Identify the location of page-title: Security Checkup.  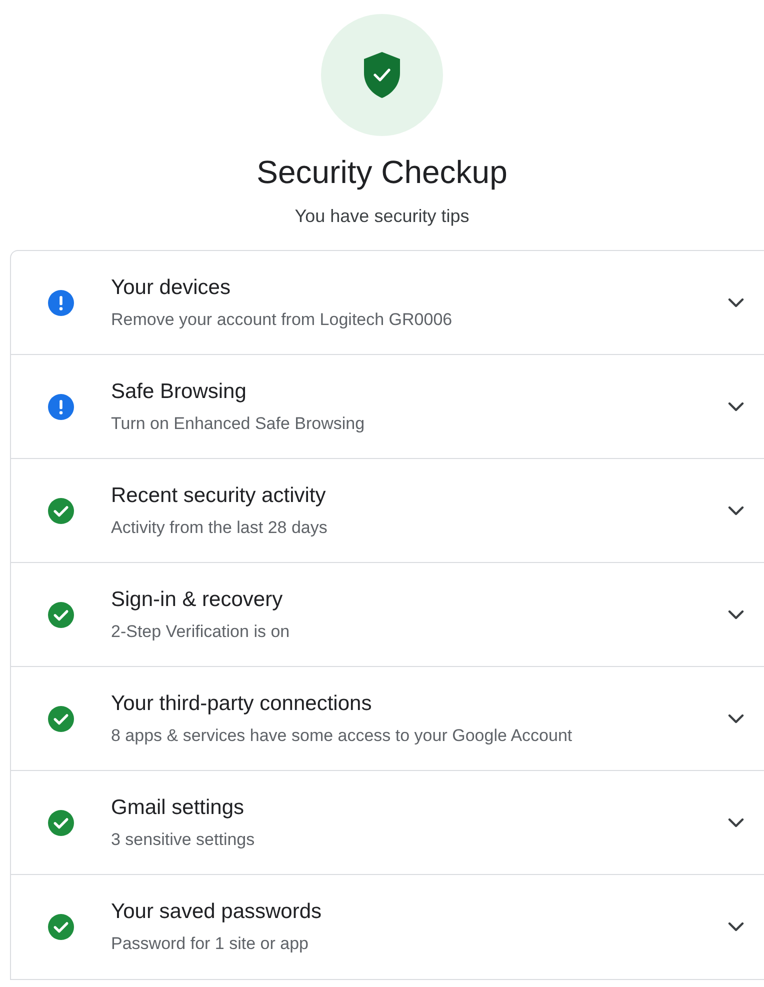
(382, 172).